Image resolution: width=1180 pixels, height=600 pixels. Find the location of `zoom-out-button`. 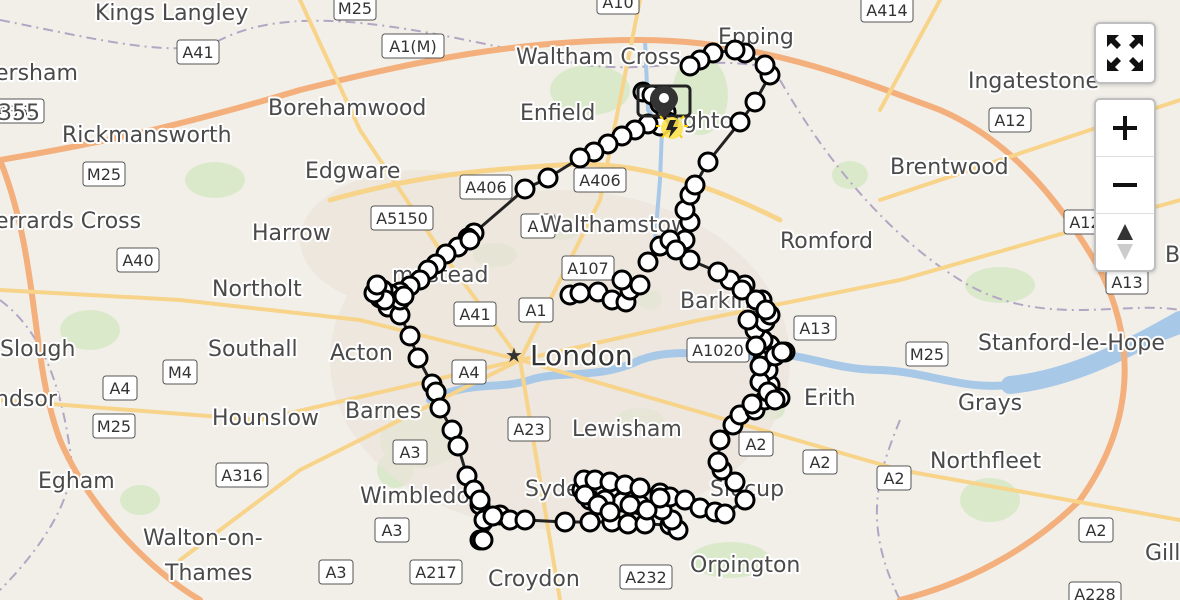

zoom-out-button is located at coordinates (1125, 185).